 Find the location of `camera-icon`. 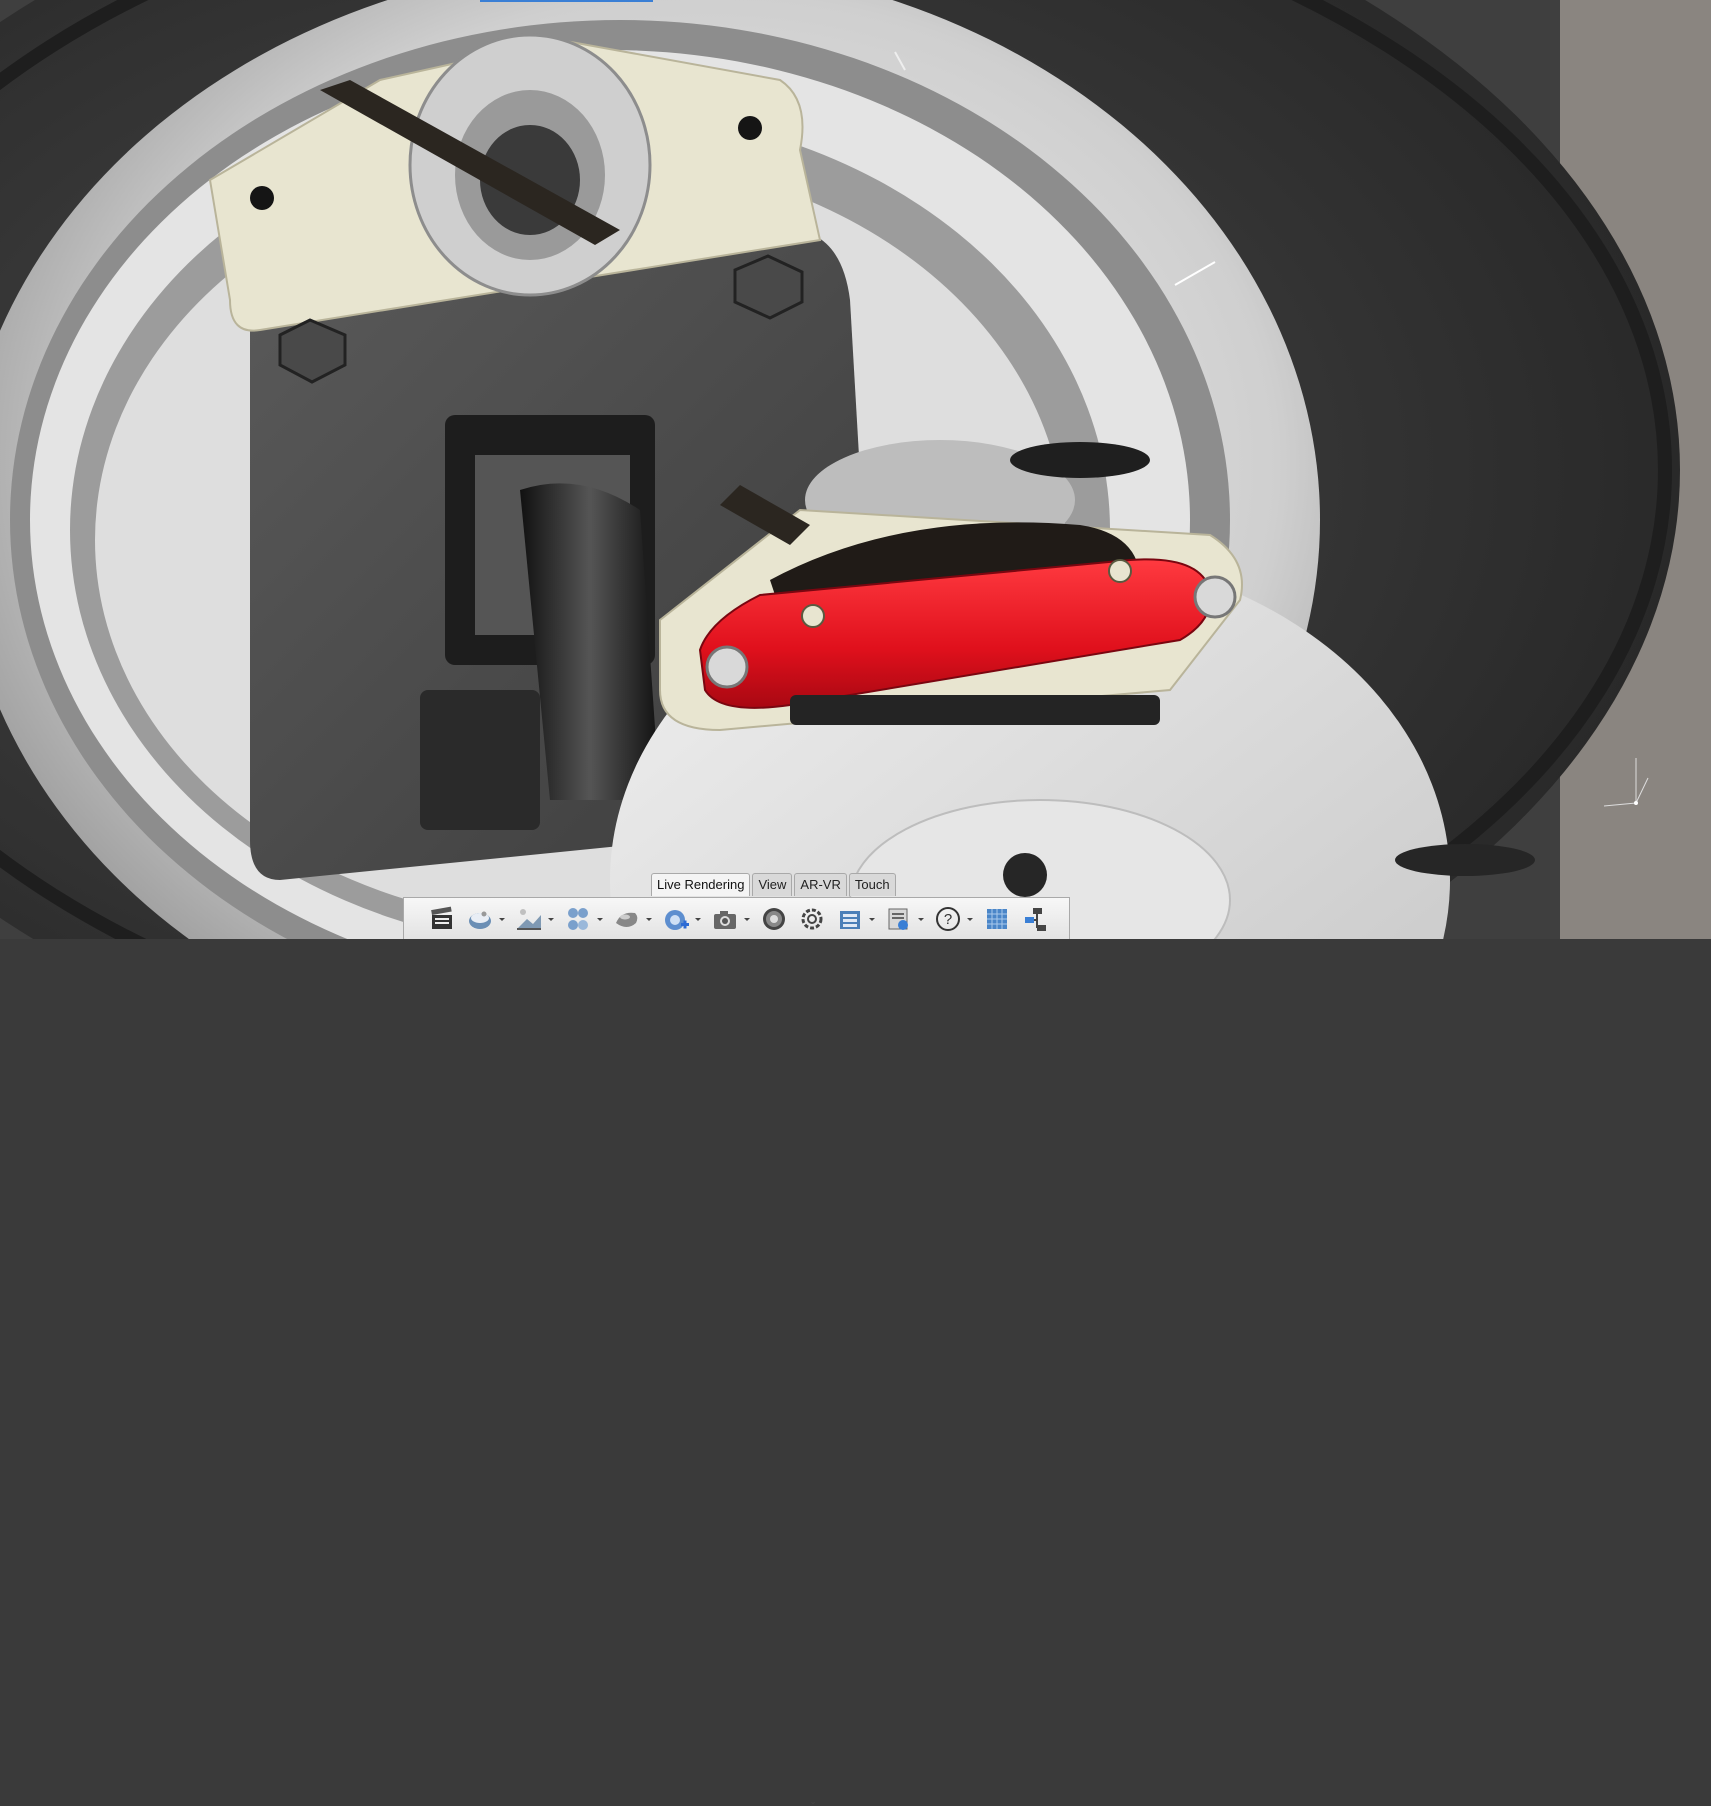

camera-icon is located at coordinates (725, 919).